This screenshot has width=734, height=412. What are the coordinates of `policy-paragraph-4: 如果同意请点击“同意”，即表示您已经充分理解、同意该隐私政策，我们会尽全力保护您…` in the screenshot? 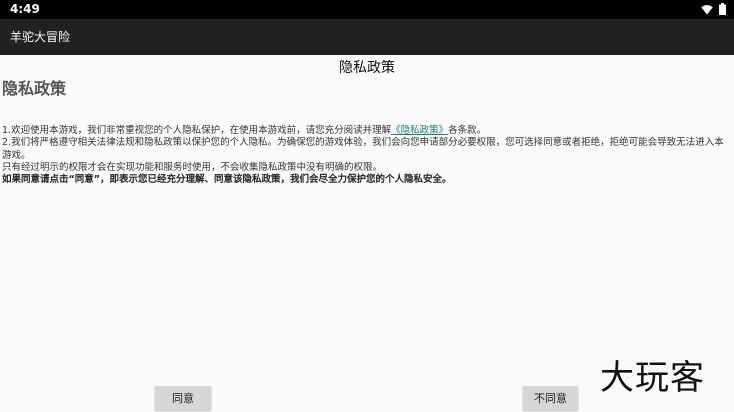 It's located at (227, 180).